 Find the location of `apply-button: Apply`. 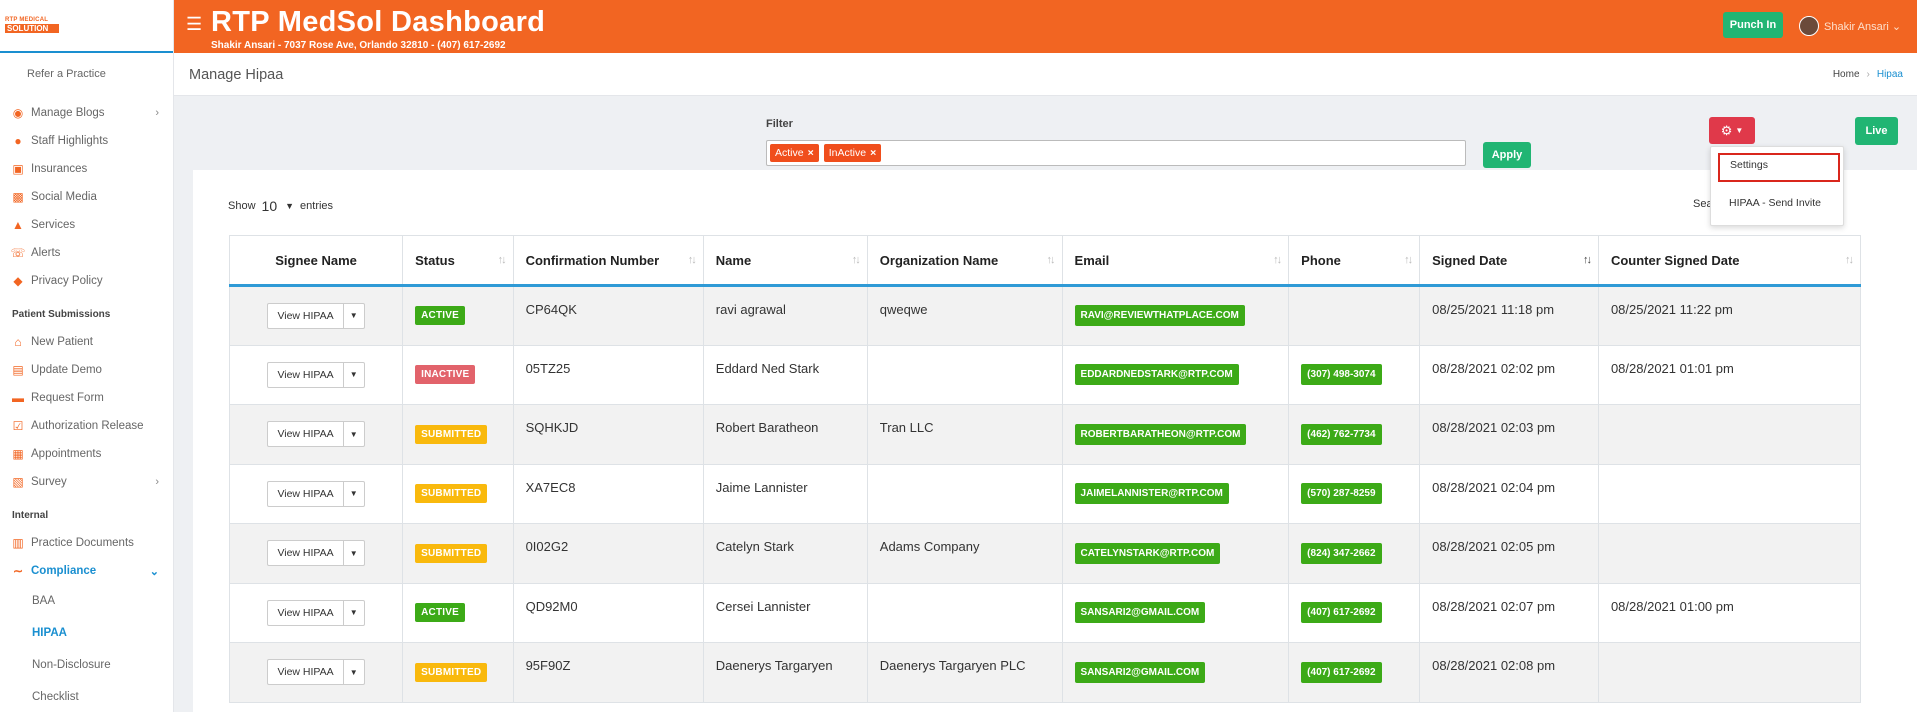

apply-button: Apply is located at coordinates (1507, 155).